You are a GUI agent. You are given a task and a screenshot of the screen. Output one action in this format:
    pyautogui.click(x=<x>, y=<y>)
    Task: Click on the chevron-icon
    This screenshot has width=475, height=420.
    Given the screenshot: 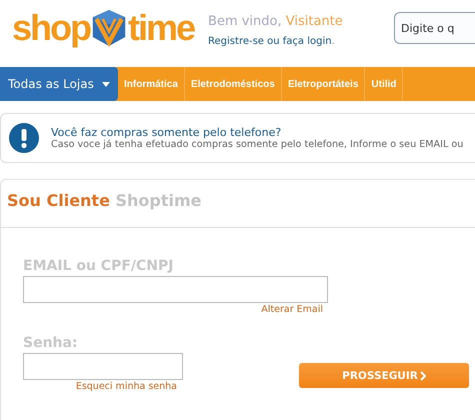 What is the action you would take?
    pyautogui.click(x=423, y=375)
    